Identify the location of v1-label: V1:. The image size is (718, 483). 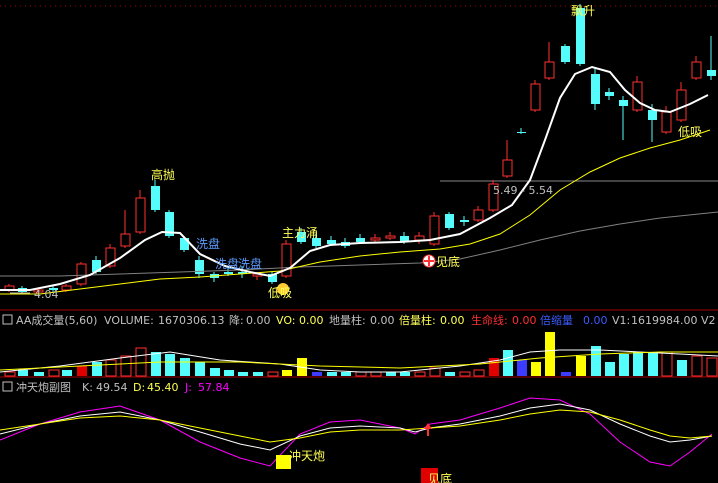
(621, 320).